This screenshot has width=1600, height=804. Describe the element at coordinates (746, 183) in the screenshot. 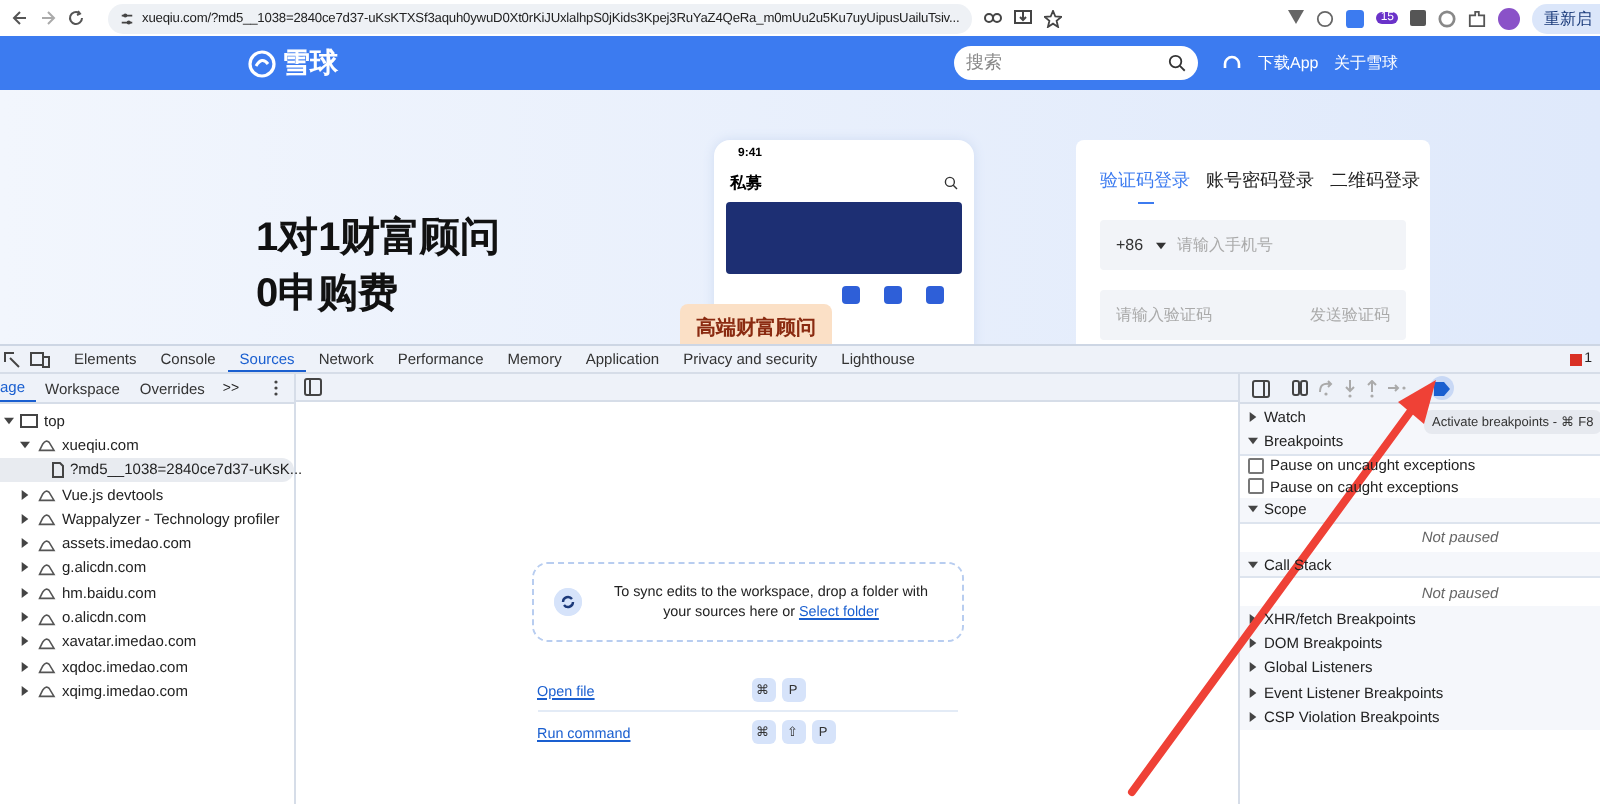

I see `phone-title: 私募` at that location.